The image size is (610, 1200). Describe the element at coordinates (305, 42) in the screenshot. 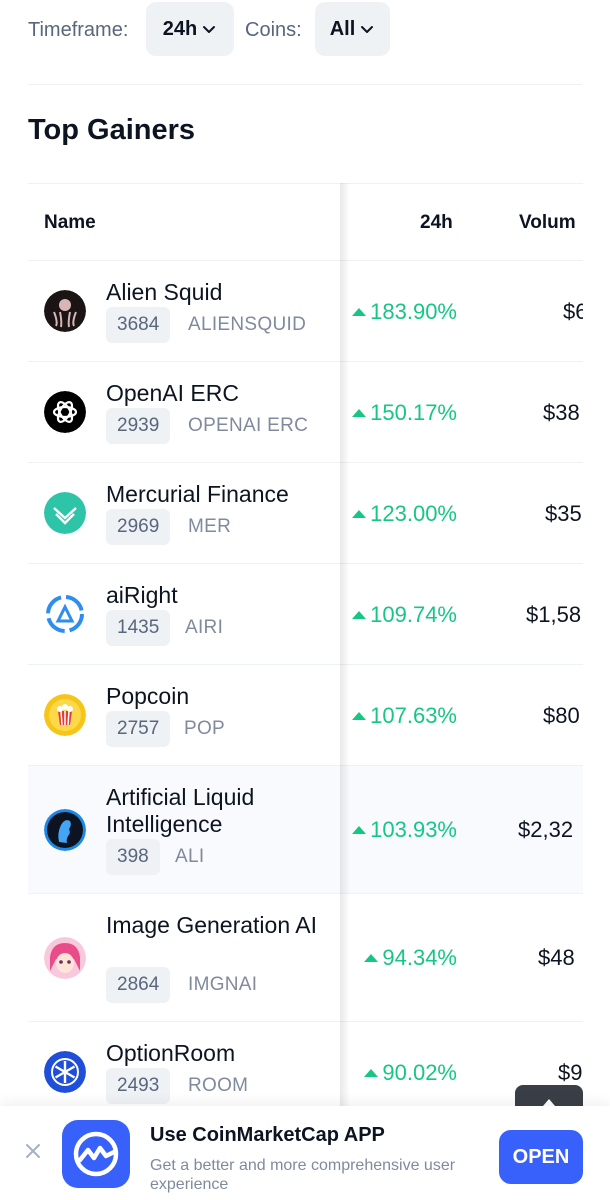

I see `filter-bar: Timeframe: 24h Coins: All` at that location.